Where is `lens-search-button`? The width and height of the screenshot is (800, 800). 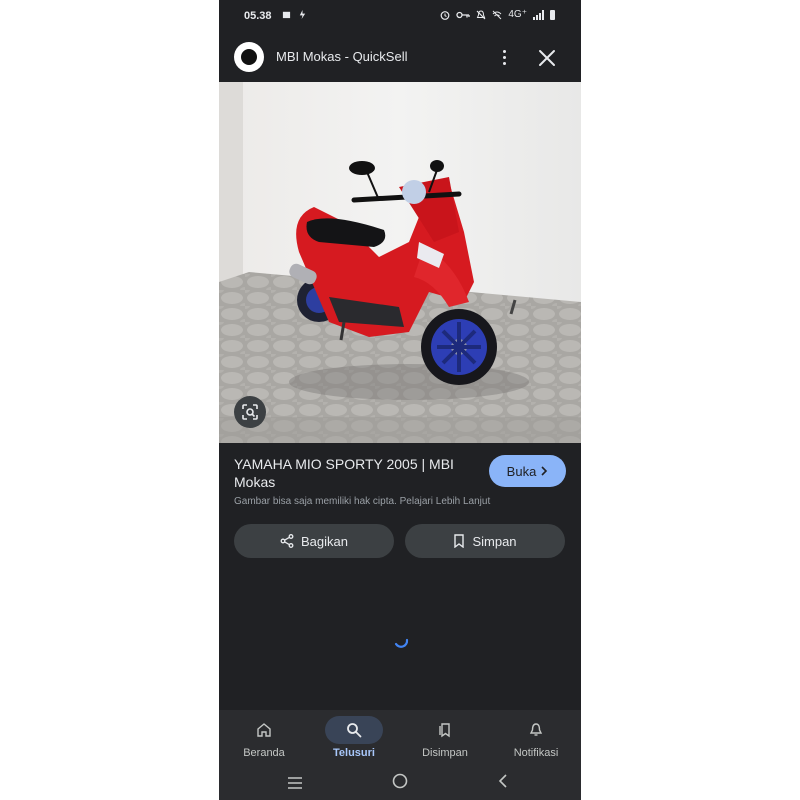 lens-search-button is located at coordinates (250, 412).